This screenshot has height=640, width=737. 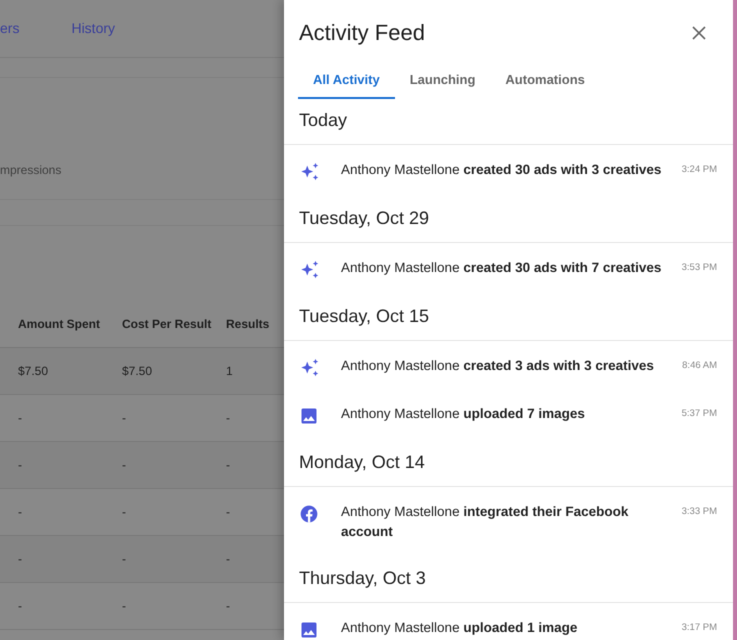 What do you see at coordinates (698, 628) in the screenshot?
I see `timestamp: 3:17 PM` at bounding box center [698, 628].